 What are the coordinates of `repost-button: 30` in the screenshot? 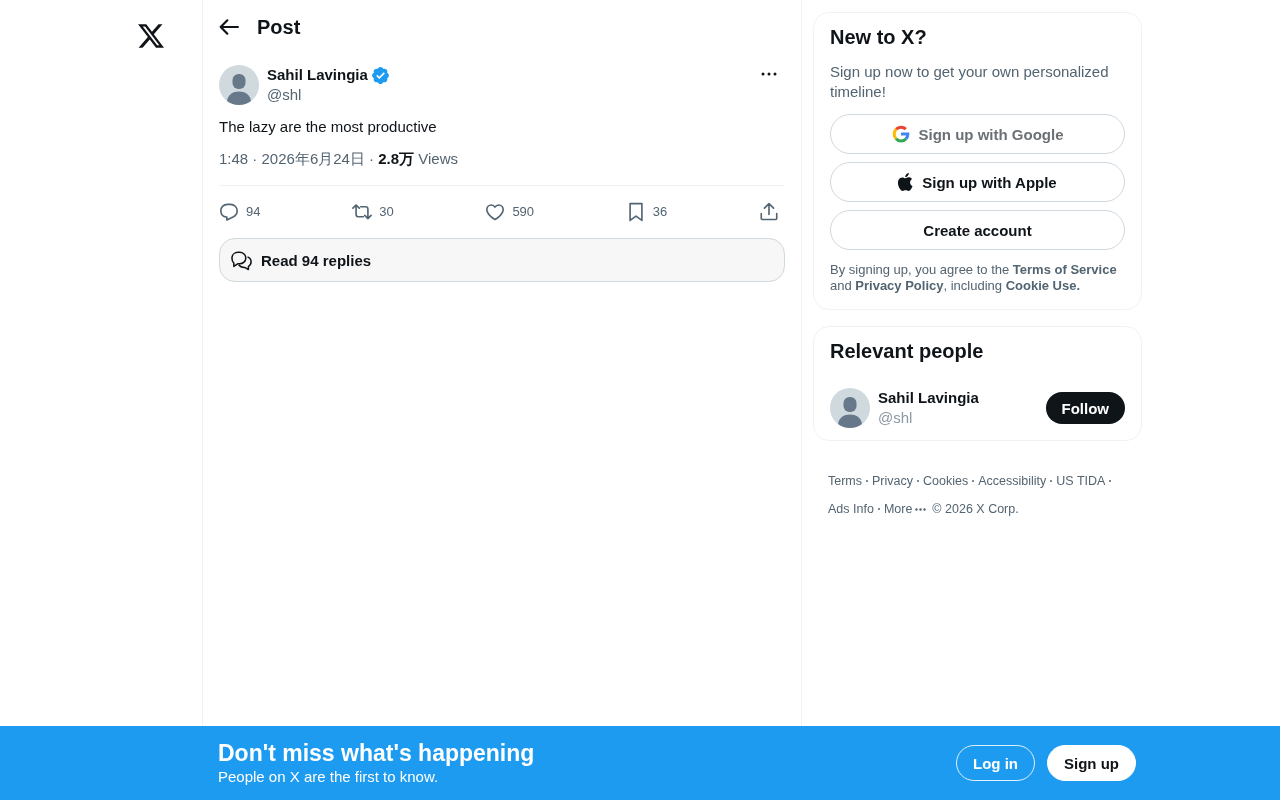 It's located at (373, 212).